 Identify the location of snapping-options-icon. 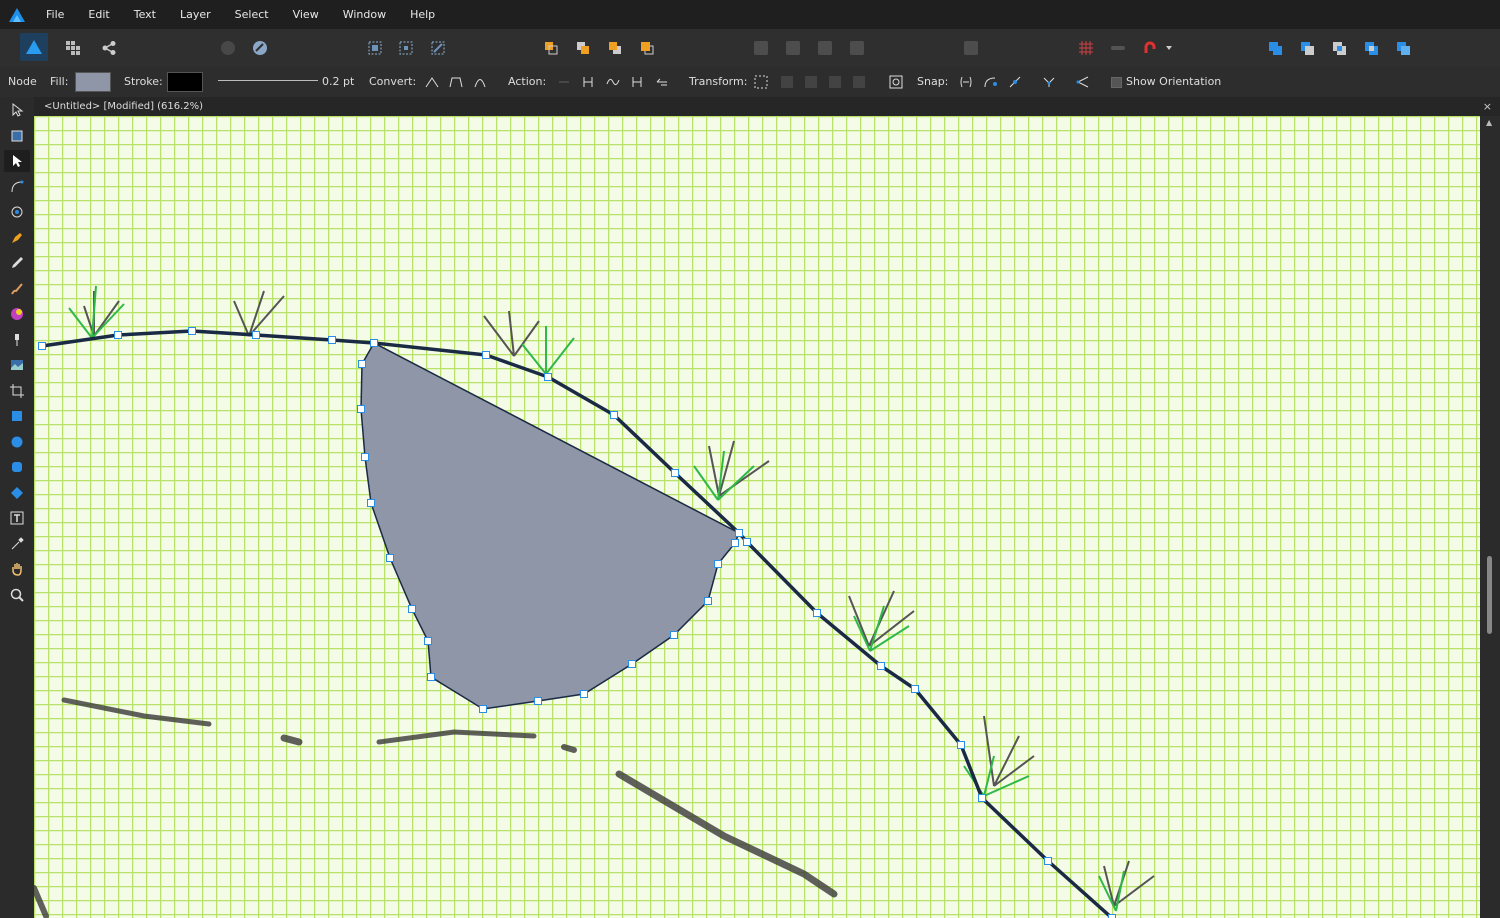
(1118, 48).